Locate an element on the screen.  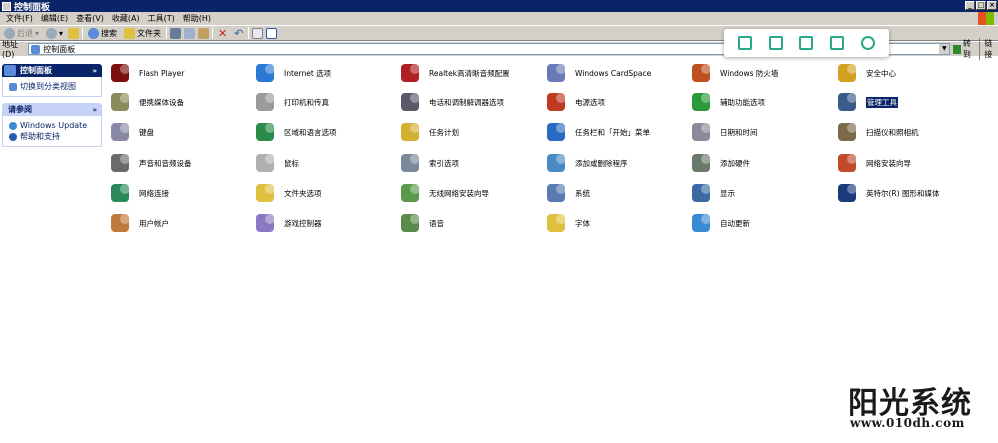
control-panel-task-pane: 控制面板 » 切换到分类视图 is located at coordinates (52, 80).